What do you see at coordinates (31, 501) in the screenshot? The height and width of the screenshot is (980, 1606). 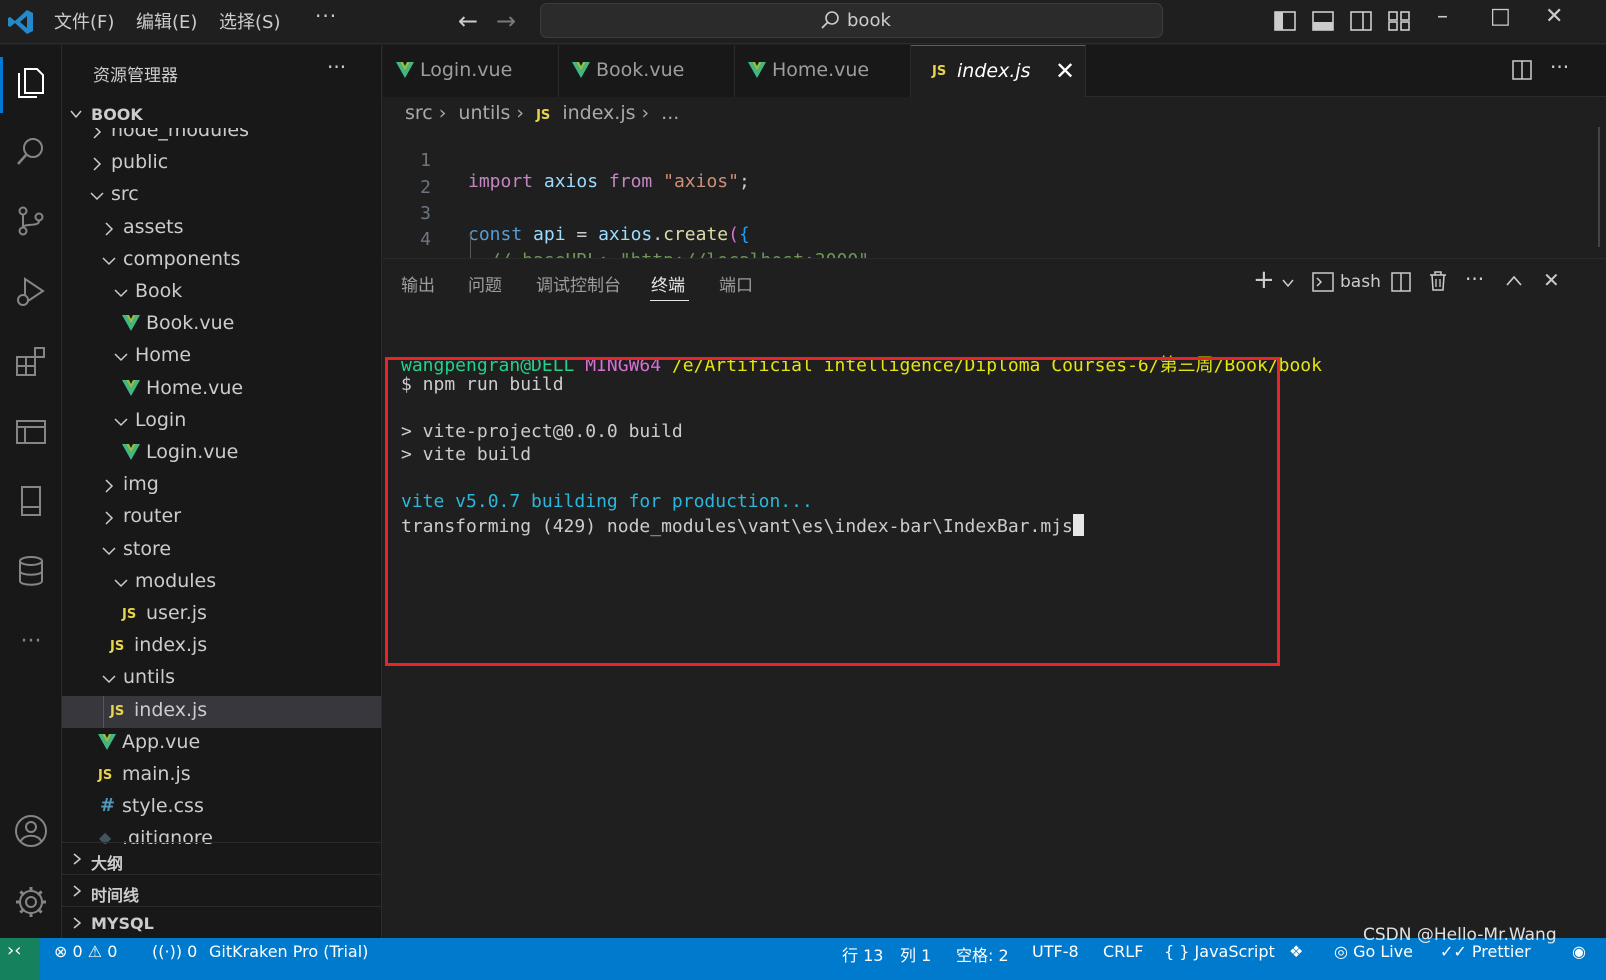 I see `bookmarks-icon` at bounding box center [31, 501].